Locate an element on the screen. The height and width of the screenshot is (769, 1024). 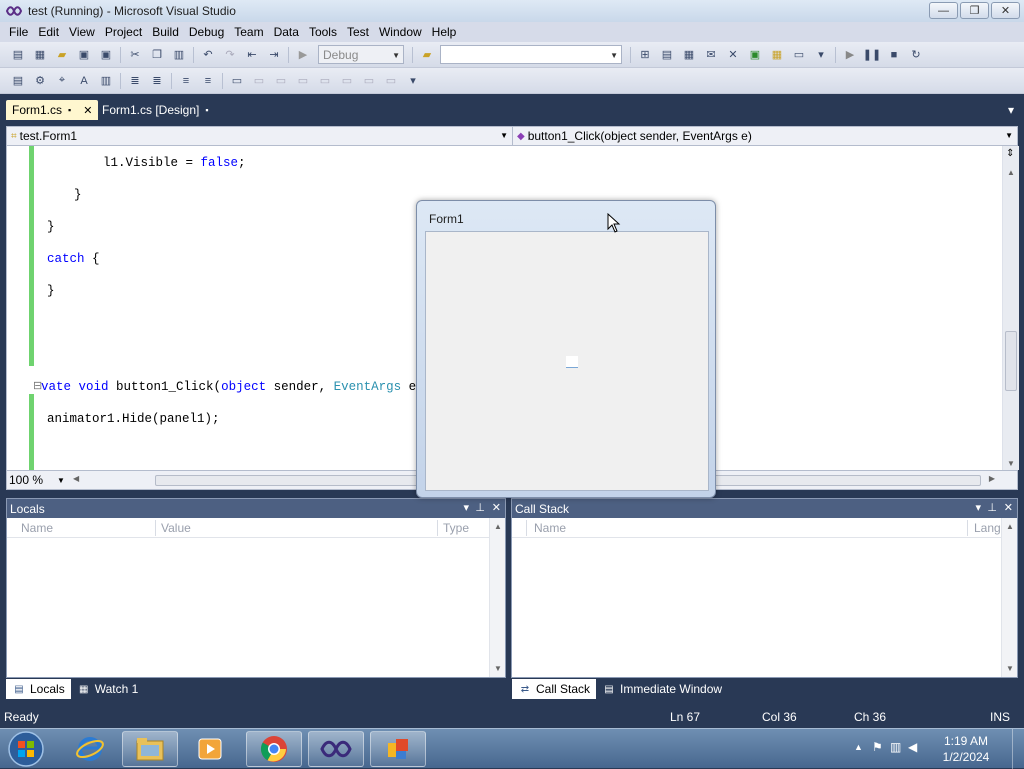
show-hidden-icons-icon: ▲ is located at coordinates (858, 747).